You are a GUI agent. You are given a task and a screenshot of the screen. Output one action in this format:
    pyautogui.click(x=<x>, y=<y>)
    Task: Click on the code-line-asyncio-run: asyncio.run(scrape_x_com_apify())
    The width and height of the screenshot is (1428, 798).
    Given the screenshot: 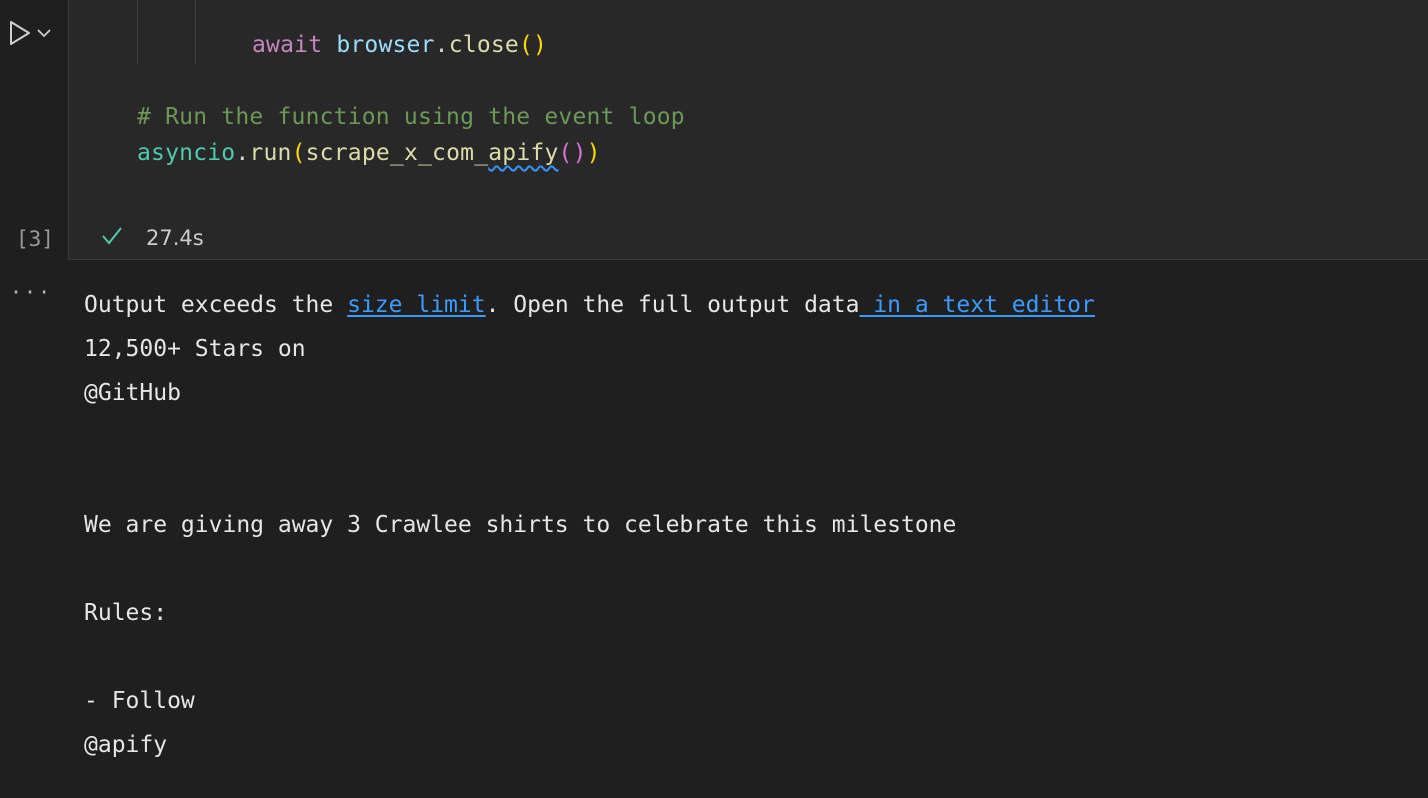 What is the action you would take?
    pyautogui.click(x=369, y=153)
    